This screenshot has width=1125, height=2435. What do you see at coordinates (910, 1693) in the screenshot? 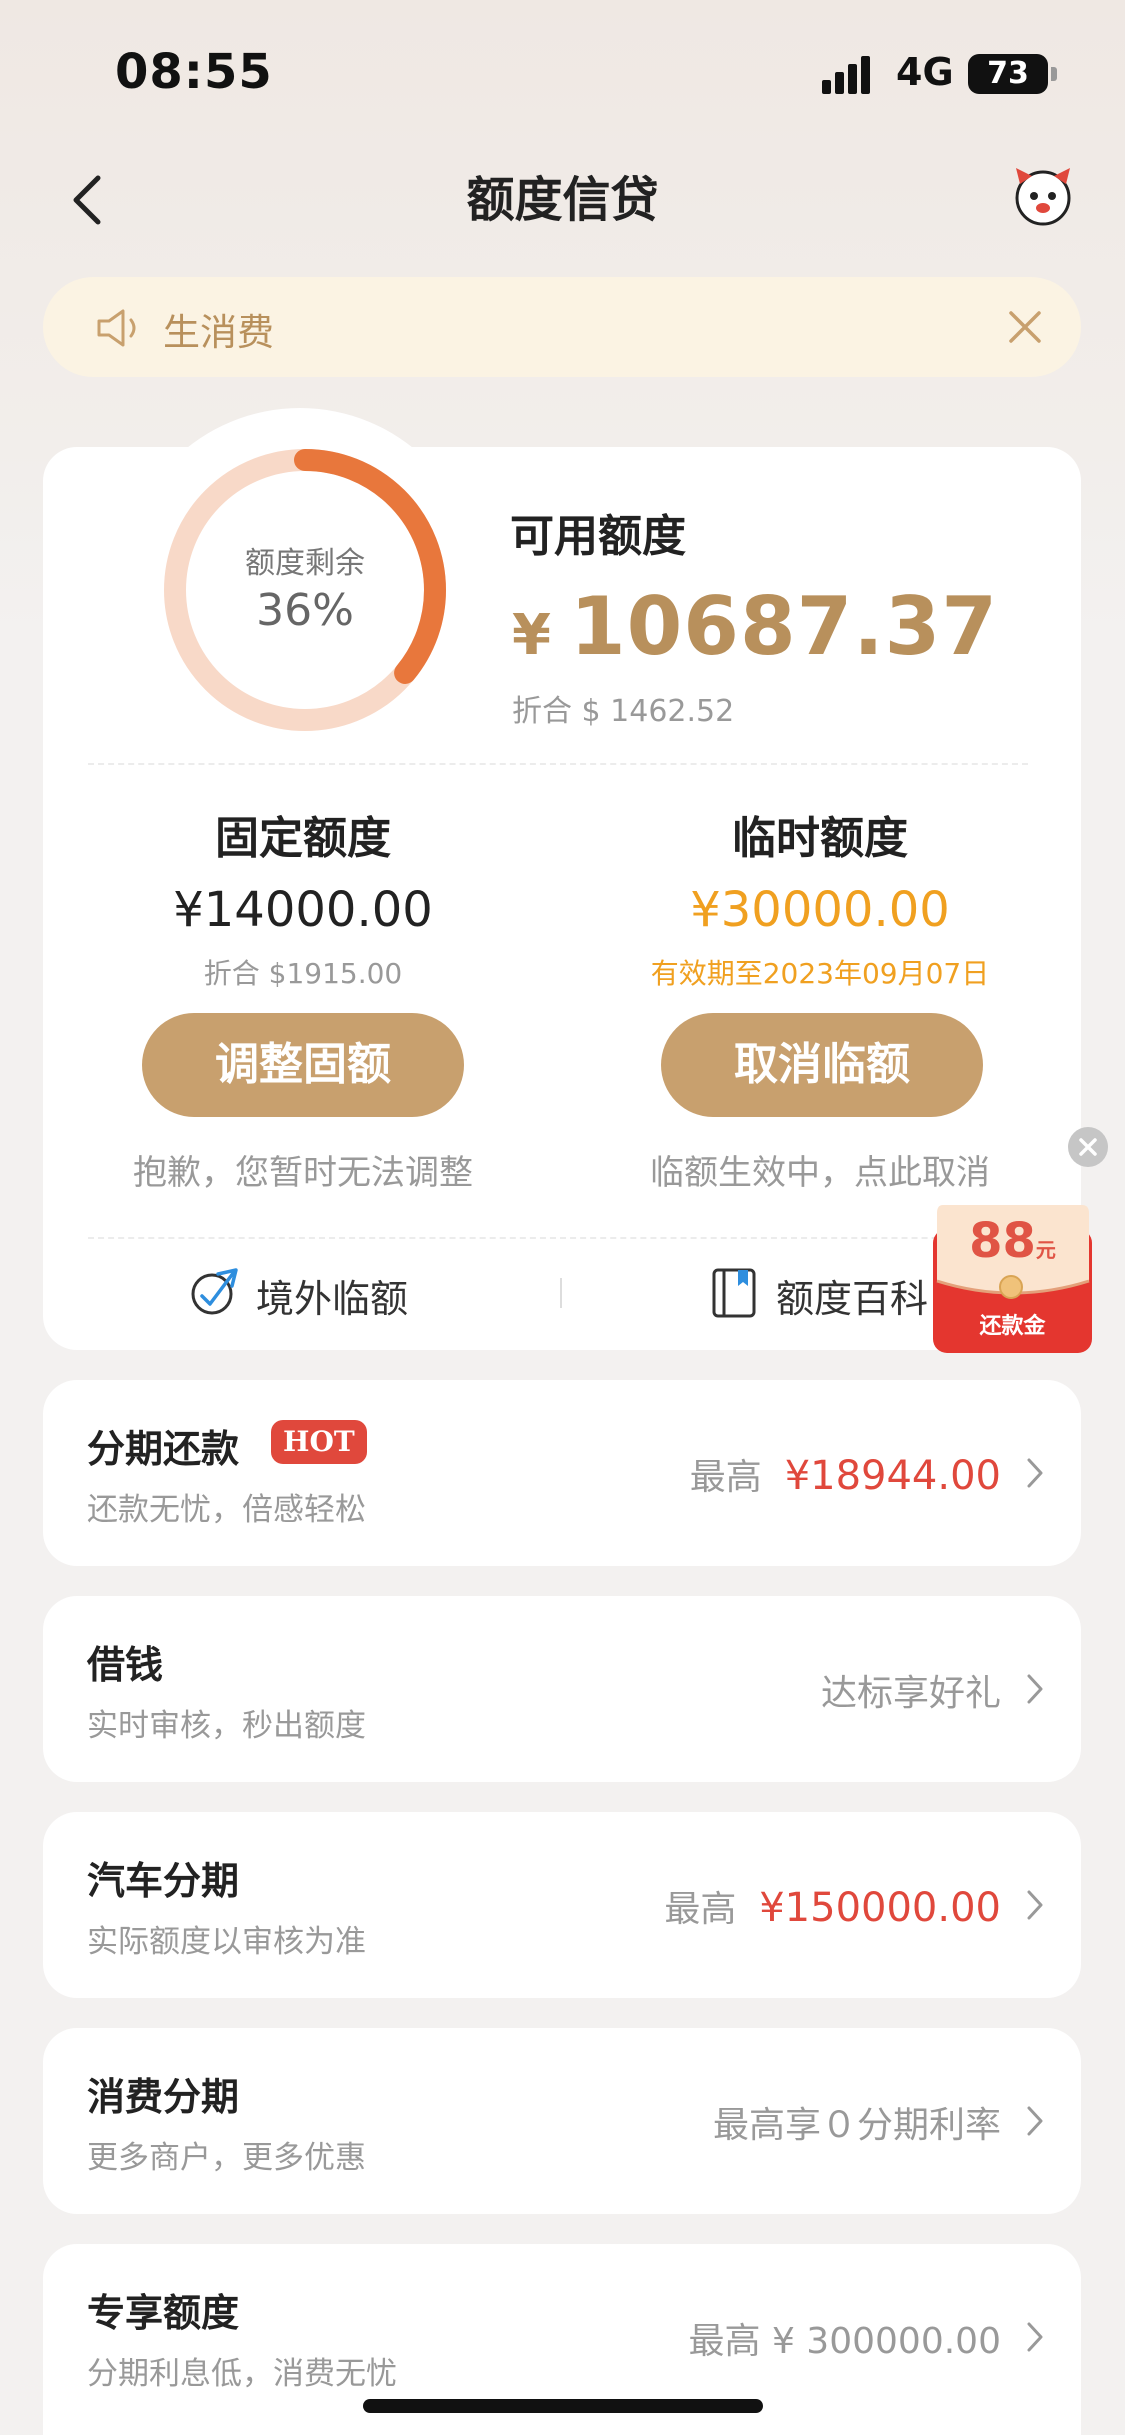
I see `list-item-right: 达标享好礼` at bounding box center [910, 1693].